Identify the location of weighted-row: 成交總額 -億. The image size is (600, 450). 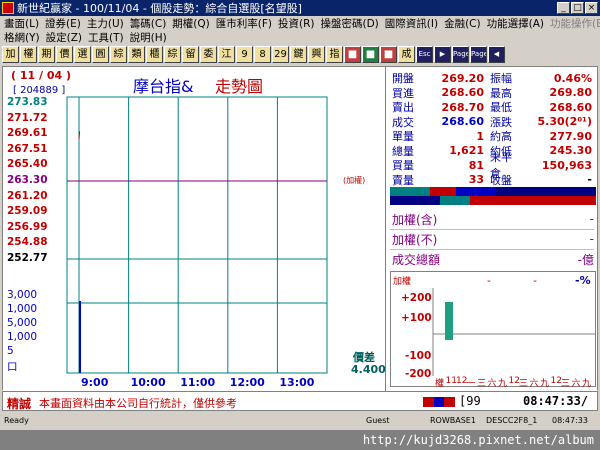
(493, 259).